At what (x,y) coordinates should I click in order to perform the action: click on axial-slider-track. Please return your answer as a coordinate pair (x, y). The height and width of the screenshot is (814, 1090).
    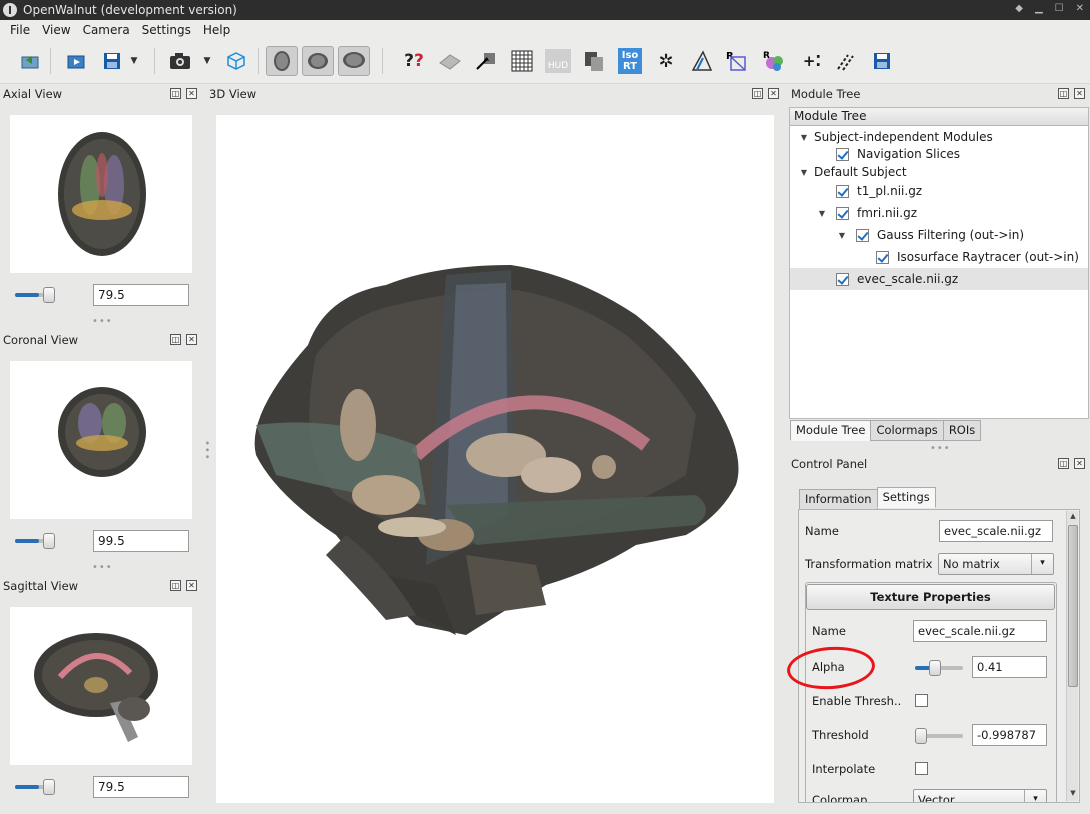
    Looking at the image, I should click on (35, 295).